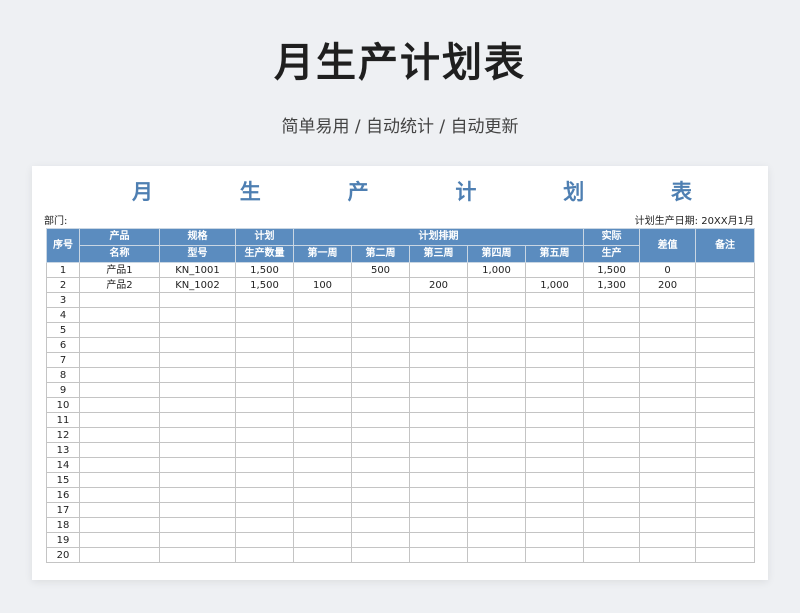 The image size is (800, 613). Describe the element at coordinates (612, 285) in the screenshot. I see `cell-actual: 1,300` at that location.